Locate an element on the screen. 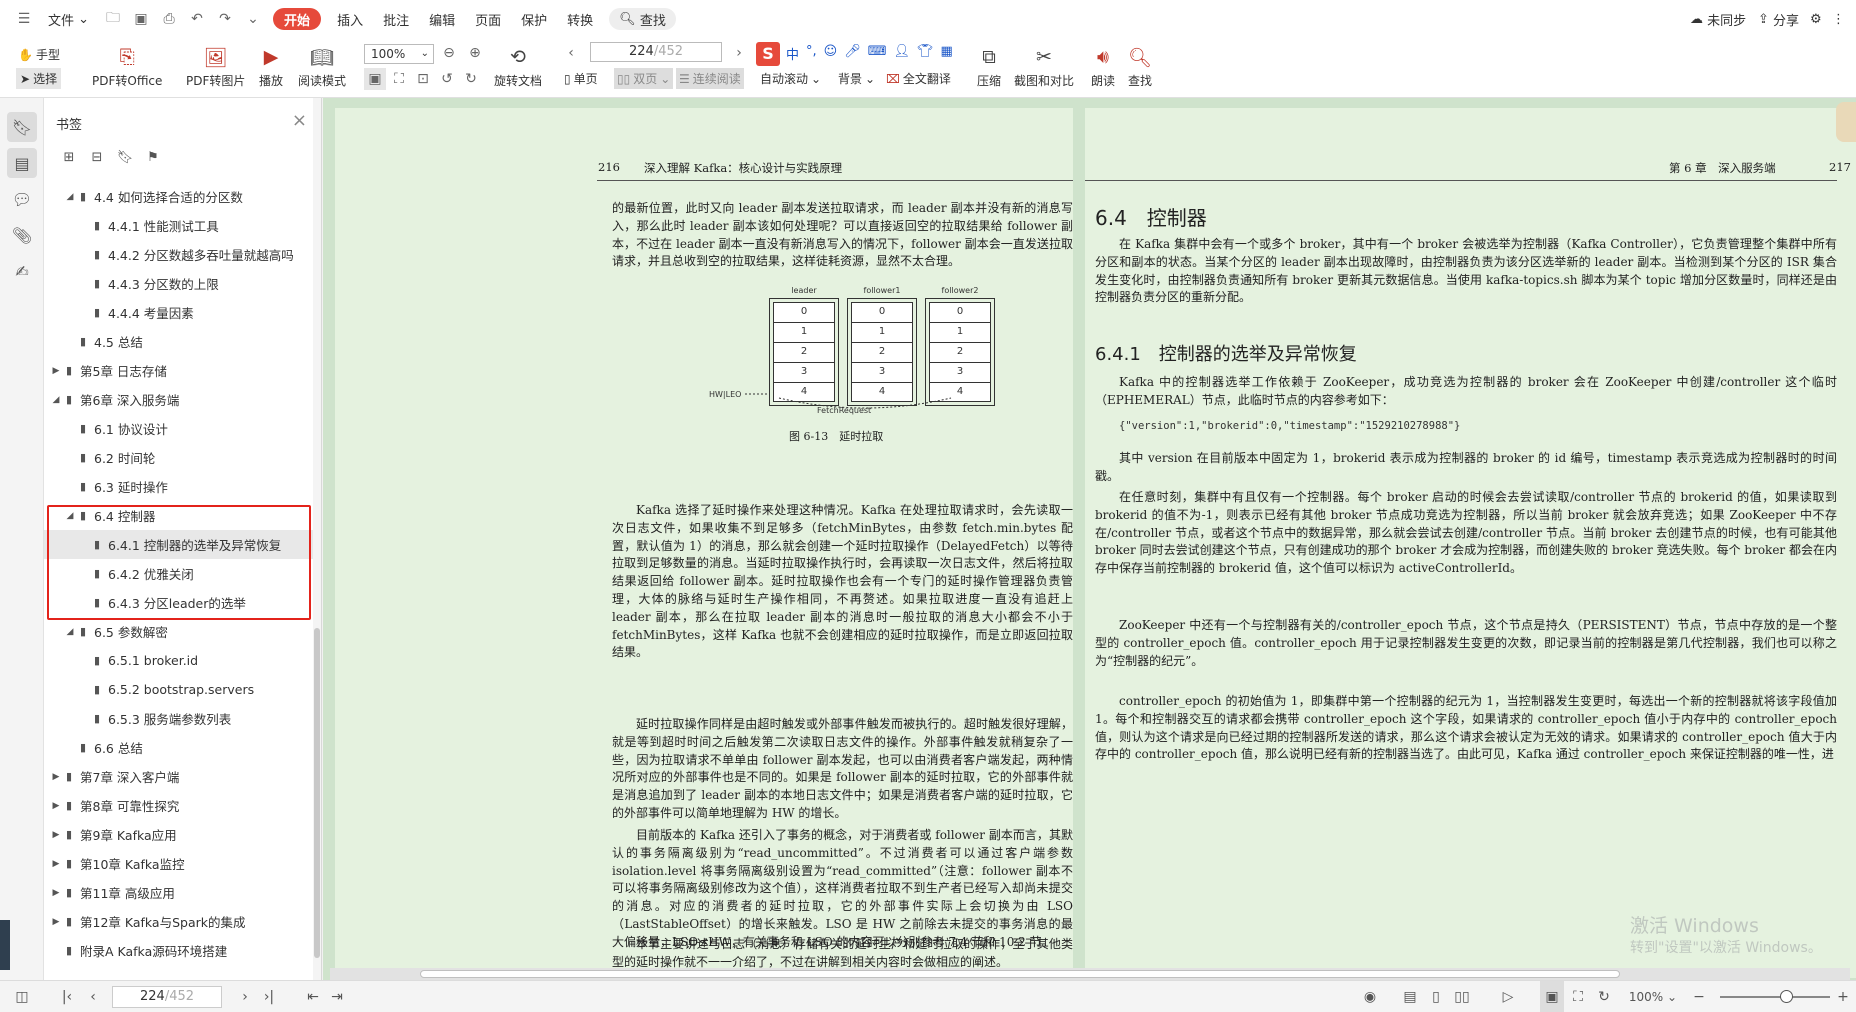  rotate-left-icon: ↺ is located at coordinates (447, 79).